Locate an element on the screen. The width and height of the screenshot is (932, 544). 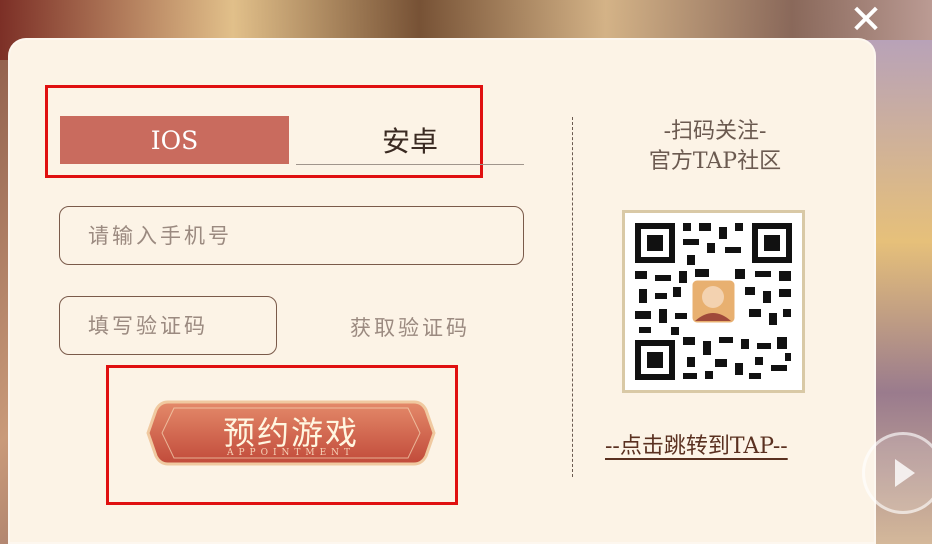
get-code-button: 获取验证码 is located at coordinates (410, 326).